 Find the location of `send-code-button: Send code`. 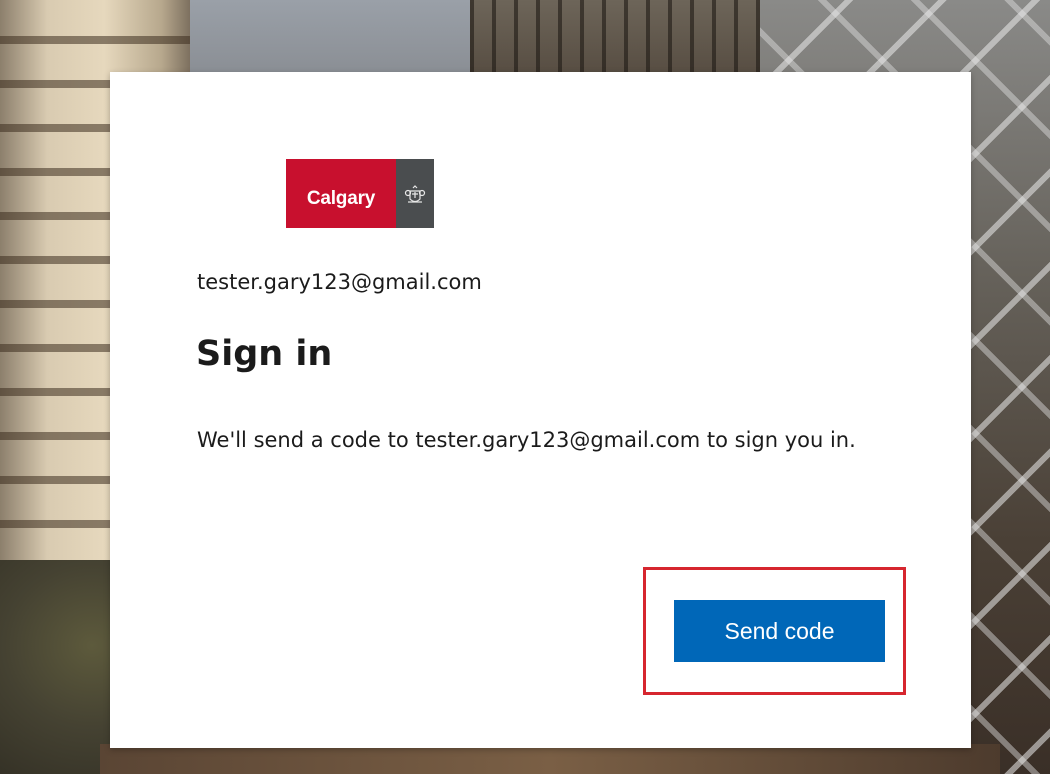

send-code-button: Send code is located at coordinates (779, 631).